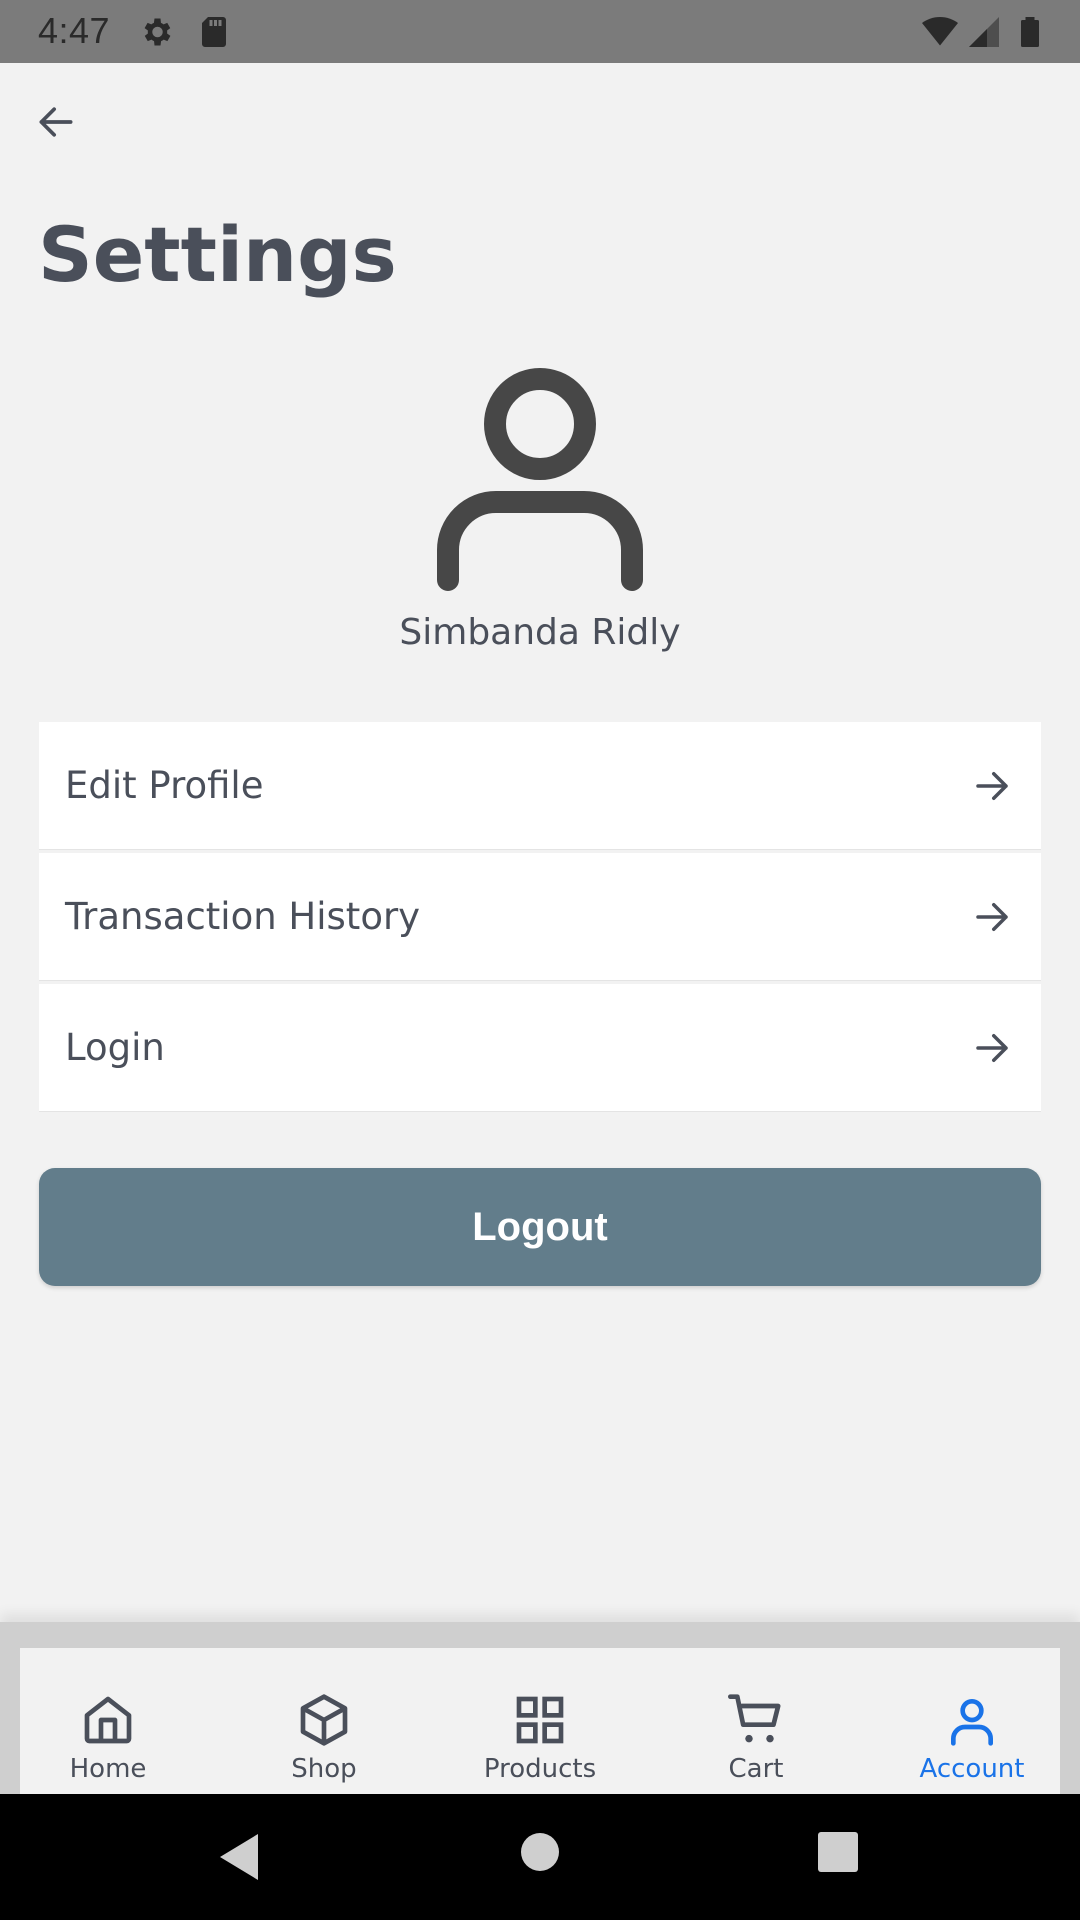 Image resolution: width=1080 pixels, height=1920 pixels. Describe the element at coordinates (214, 32) in the screenshot. I see `sd-card-icon` at that location.